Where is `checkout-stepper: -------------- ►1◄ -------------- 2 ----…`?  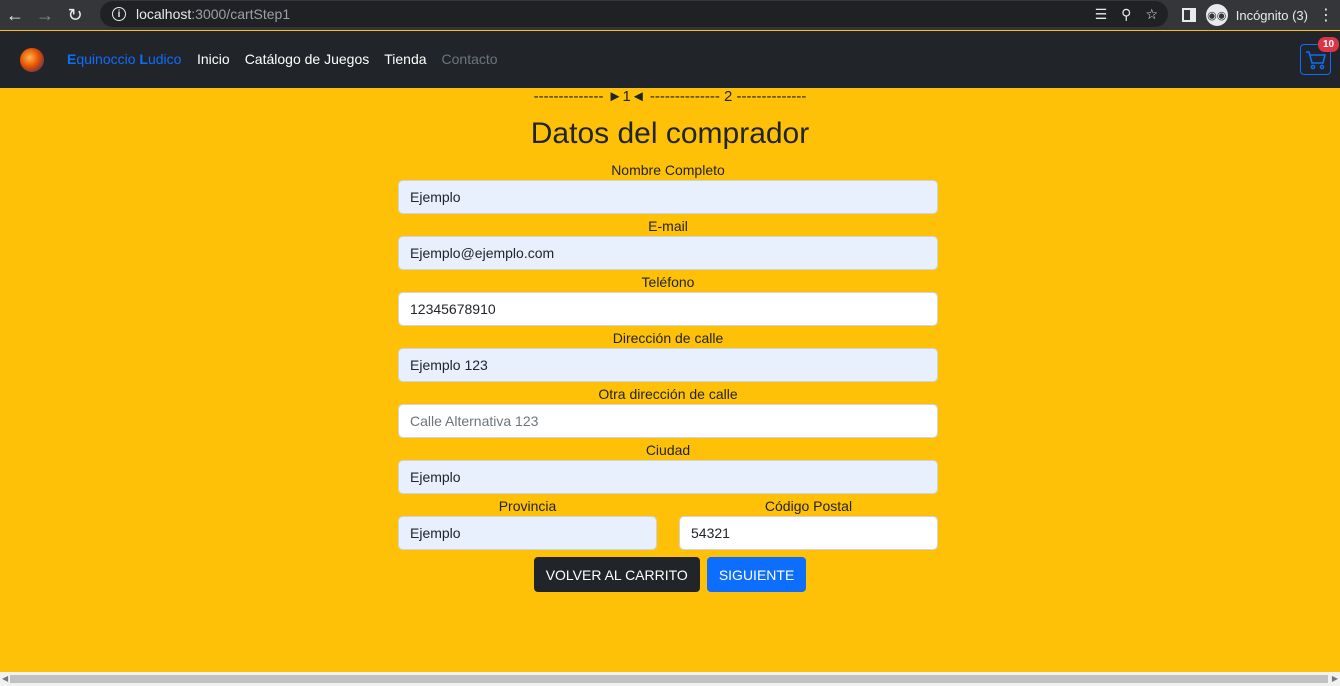
checkout-stepper: -------------- ►1◄ -------------- 2 ----… is located at coordinates (670, 96).